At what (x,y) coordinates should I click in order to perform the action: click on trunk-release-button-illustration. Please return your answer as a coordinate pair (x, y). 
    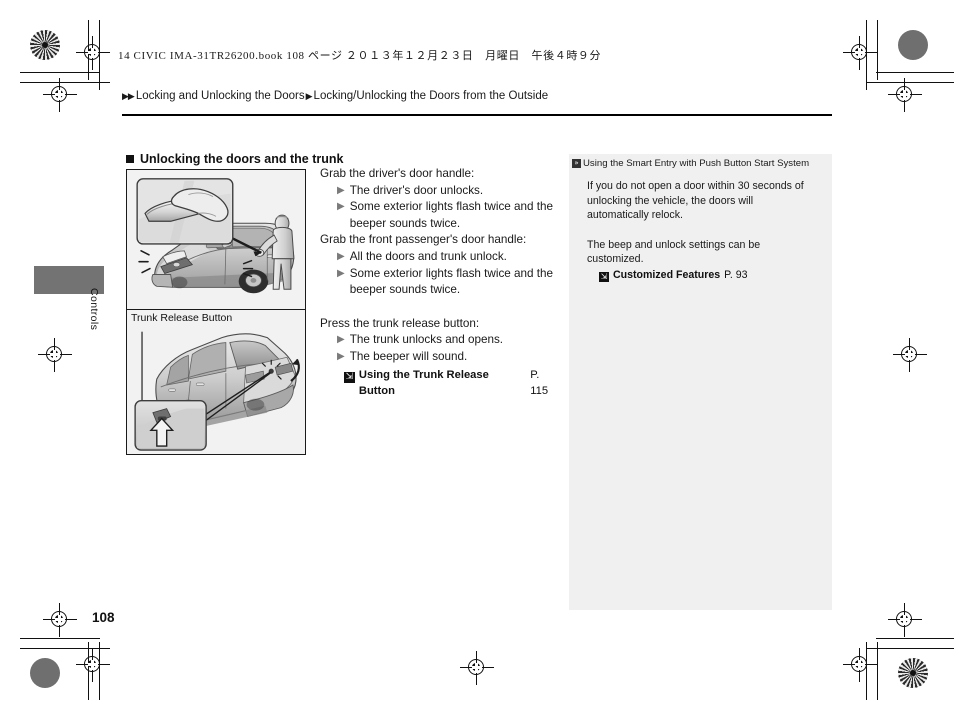
    Looking at the image, I should click on (216, 382).